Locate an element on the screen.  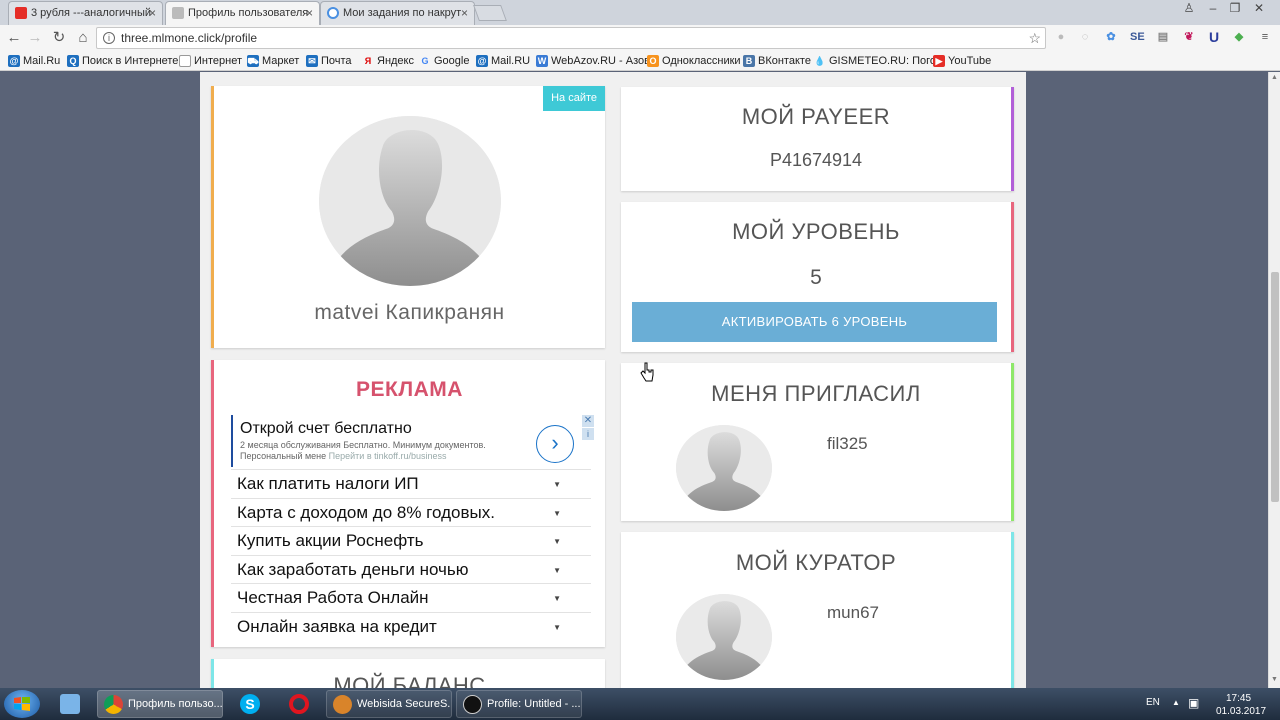
tab-profile: Профиль пользователя × is located at coordinates (242, 13).